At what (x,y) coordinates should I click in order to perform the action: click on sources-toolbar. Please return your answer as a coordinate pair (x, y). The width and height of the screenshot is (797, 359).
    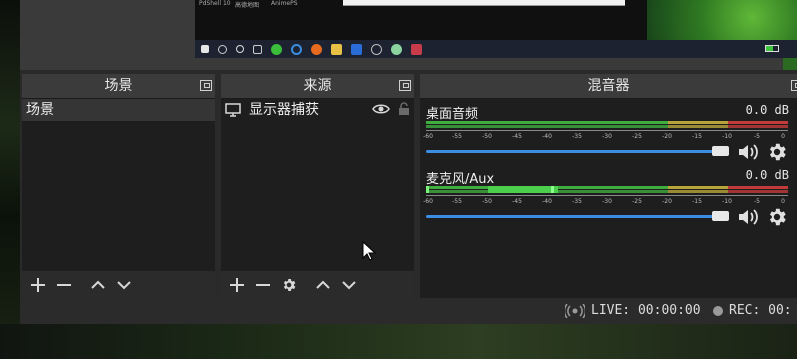
    Looking at the image, I should click on (317, 285).